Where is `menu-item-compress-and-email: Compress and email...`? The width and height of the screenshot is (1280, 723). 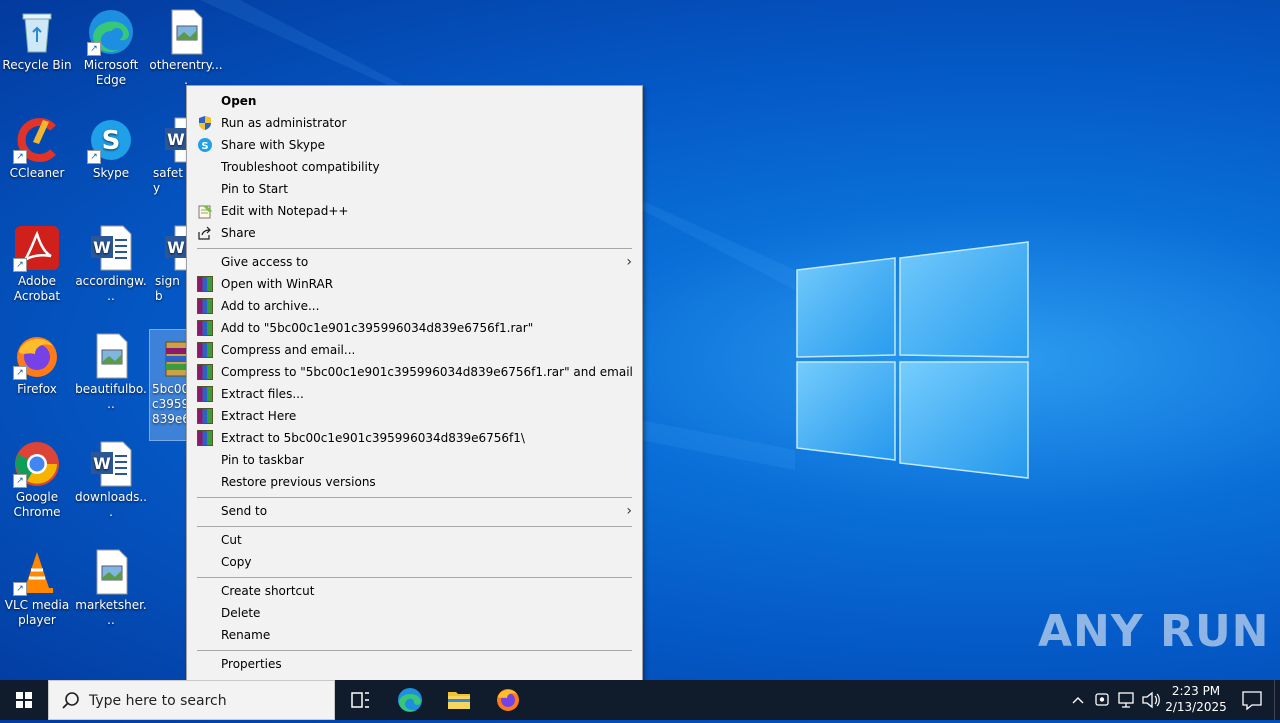
menu-item-compress-and-email: Compress and email... is located at coordinates (414, 350).